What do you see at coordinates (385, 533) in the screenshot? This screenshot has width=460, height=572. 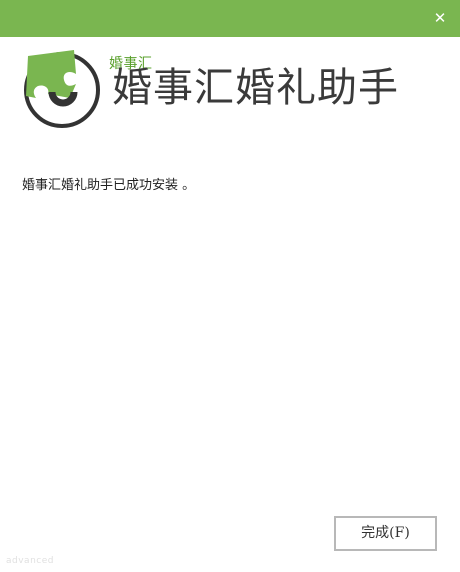 I see `finish-button: 完成(F)` at bounding box center [385, 533].